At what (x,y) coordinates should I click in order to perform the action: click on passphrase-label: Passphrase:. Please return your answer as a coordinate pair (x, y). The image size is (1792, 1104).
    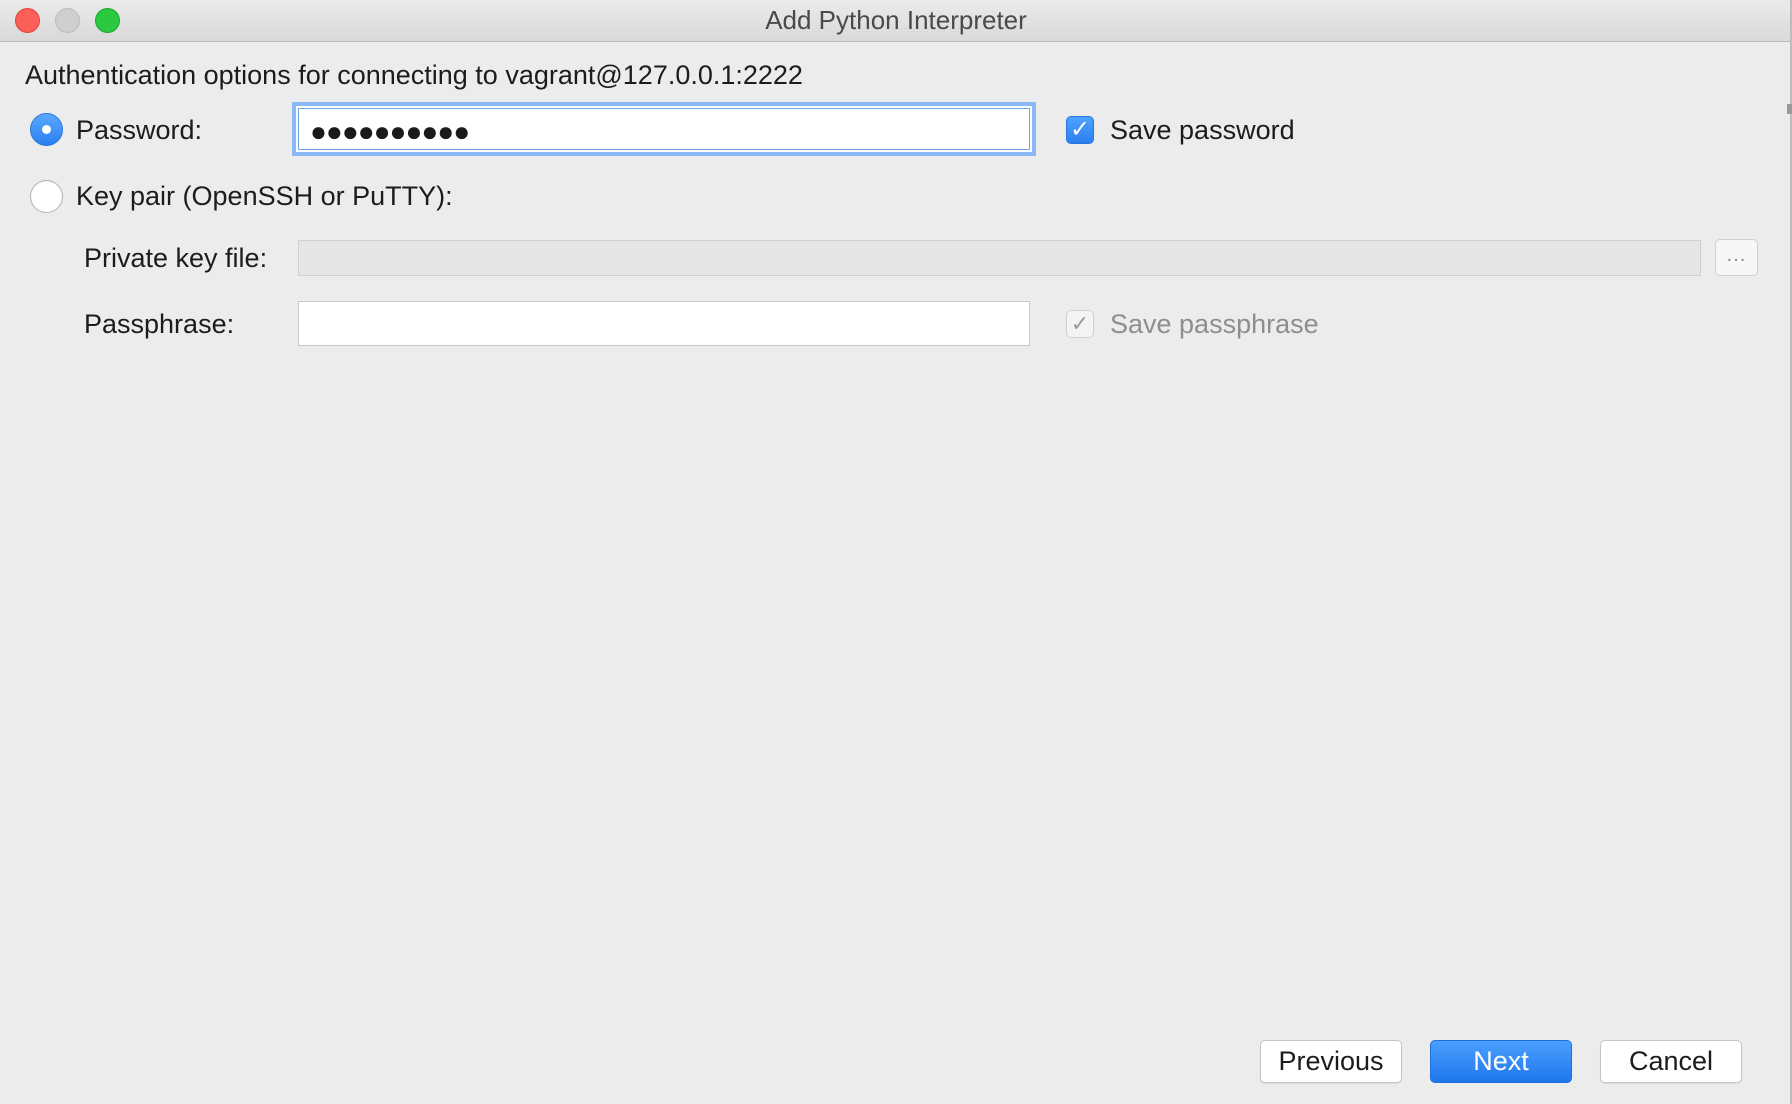
    Looking at the image, I should click on (159, 324).